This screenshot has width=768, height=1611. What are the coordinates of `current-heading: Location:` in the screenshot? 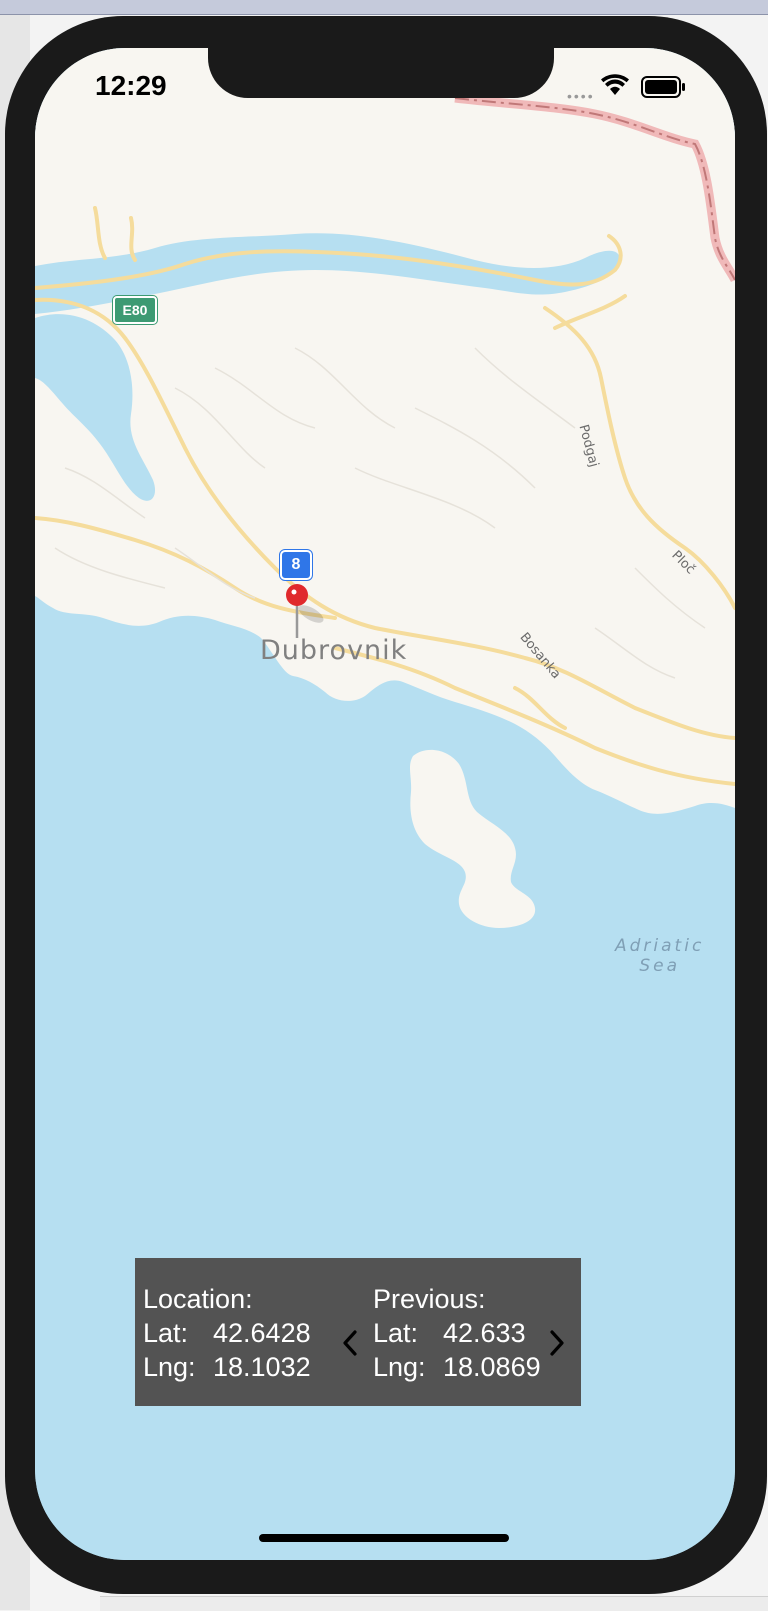 It's located at (198, 1299).